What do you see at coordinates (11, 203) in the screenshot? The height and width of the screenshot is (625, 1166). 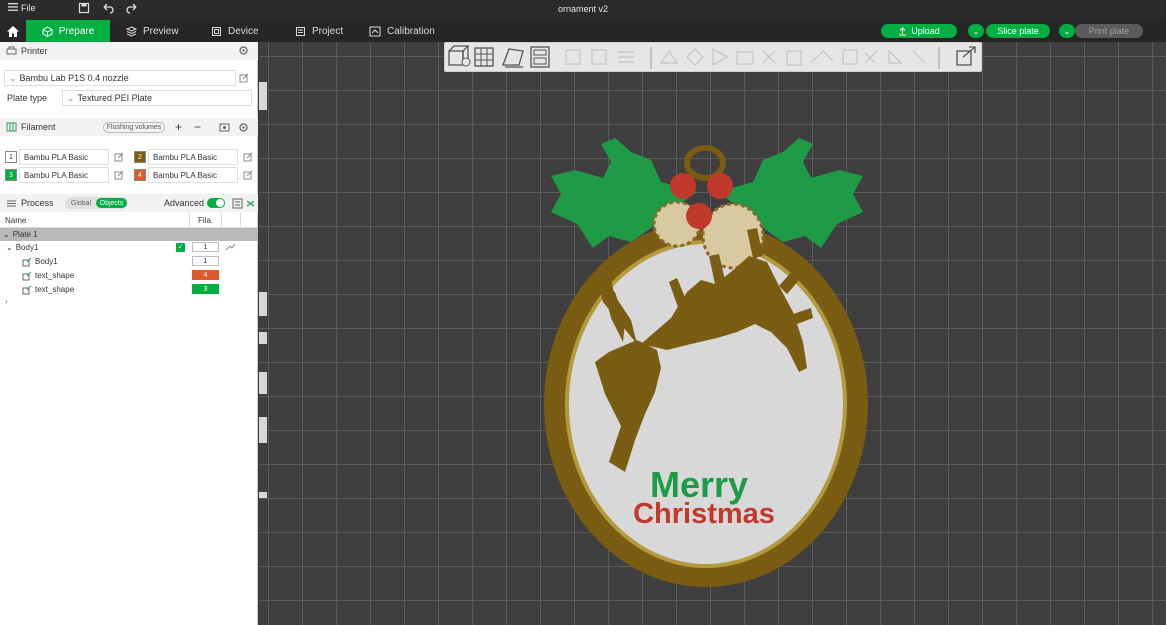 I see `process-icon` at bounding box center [11, 203].